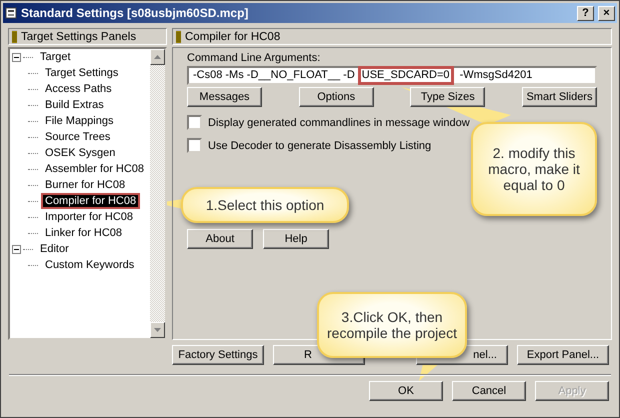  I want to click on tree-item: Target, so click(55, 57).